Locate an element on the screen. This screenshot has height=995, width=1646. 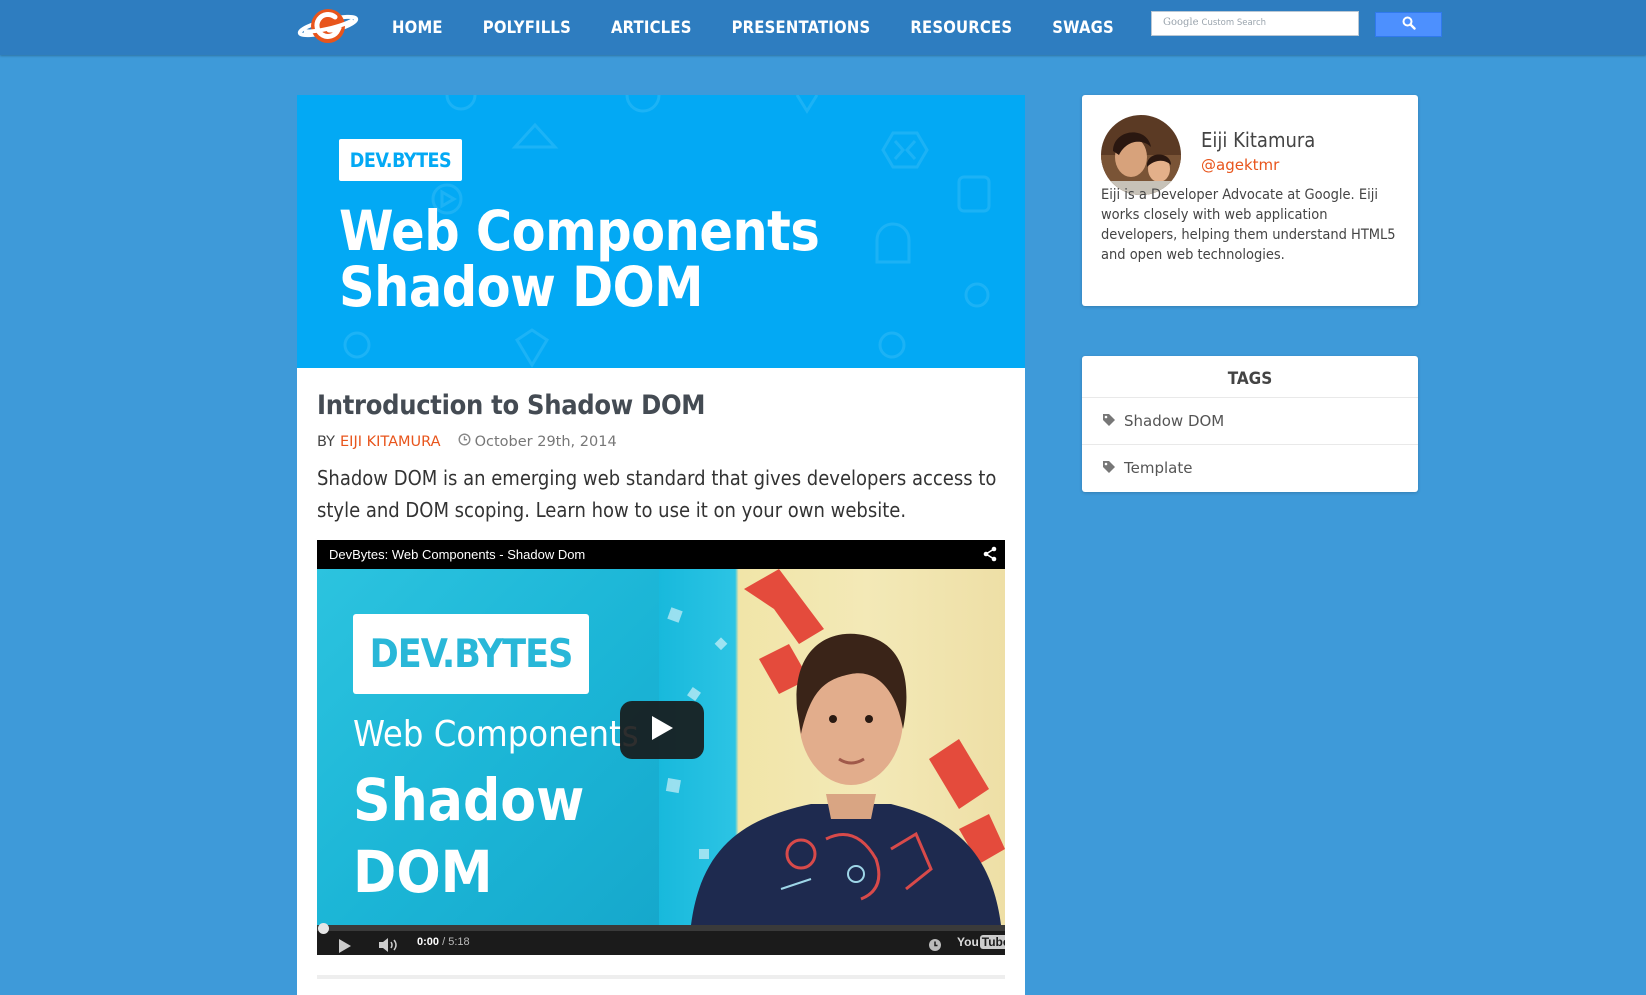
thumbnail-title-line-1: Shadow is located at coordinates (469, 800).